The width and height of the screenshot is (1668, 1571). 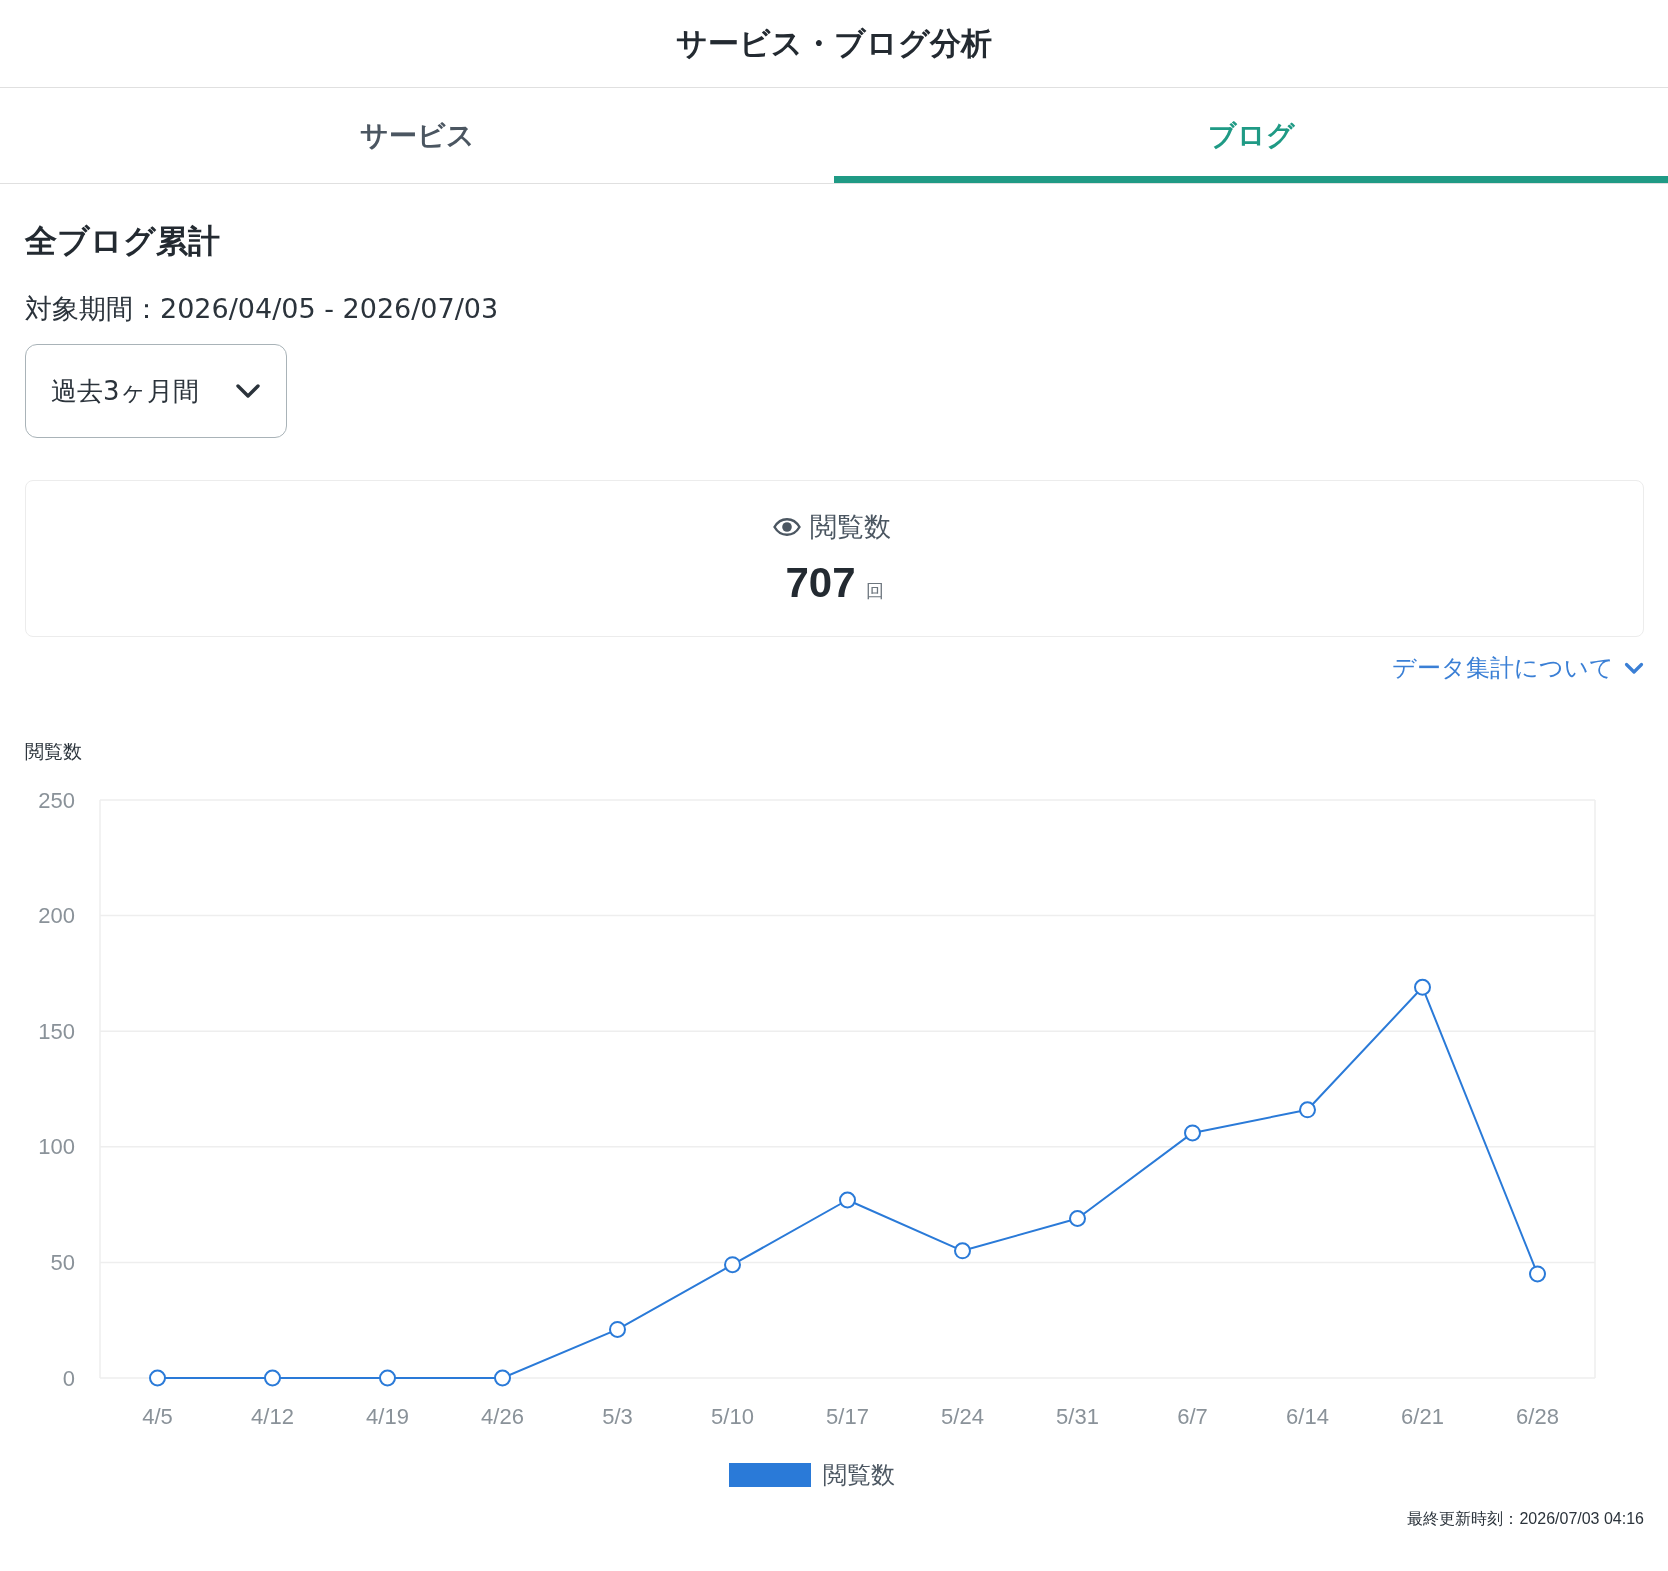 I want to click on y-axis-label: 200, so click(x=56, y=916).